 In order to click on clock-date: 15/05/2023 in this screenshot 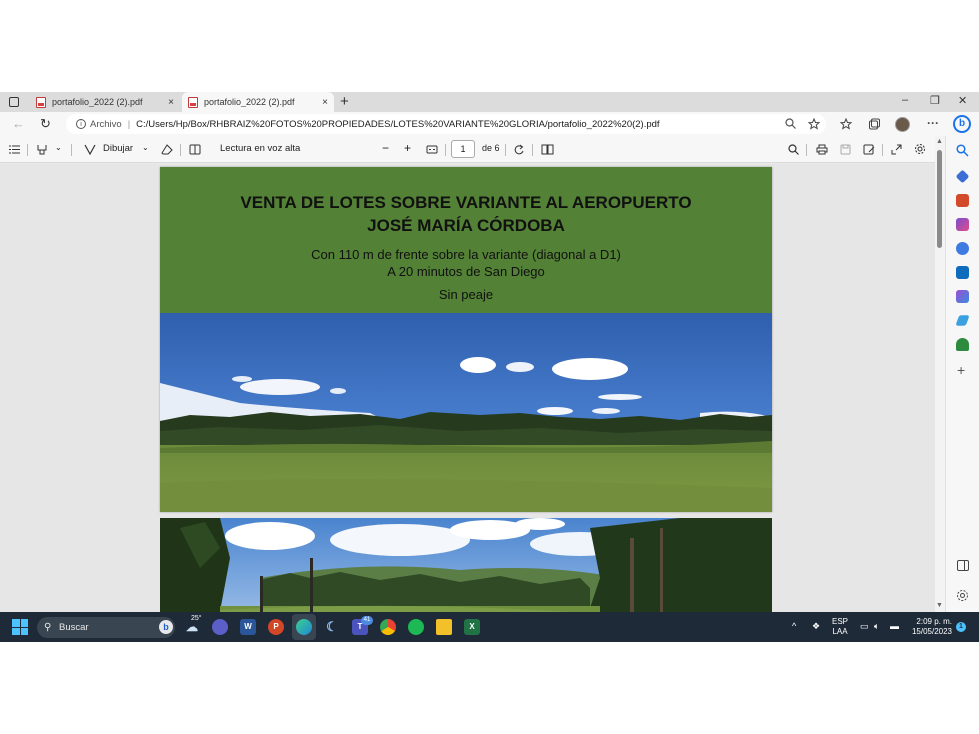, I will do `click(931, 631)`.